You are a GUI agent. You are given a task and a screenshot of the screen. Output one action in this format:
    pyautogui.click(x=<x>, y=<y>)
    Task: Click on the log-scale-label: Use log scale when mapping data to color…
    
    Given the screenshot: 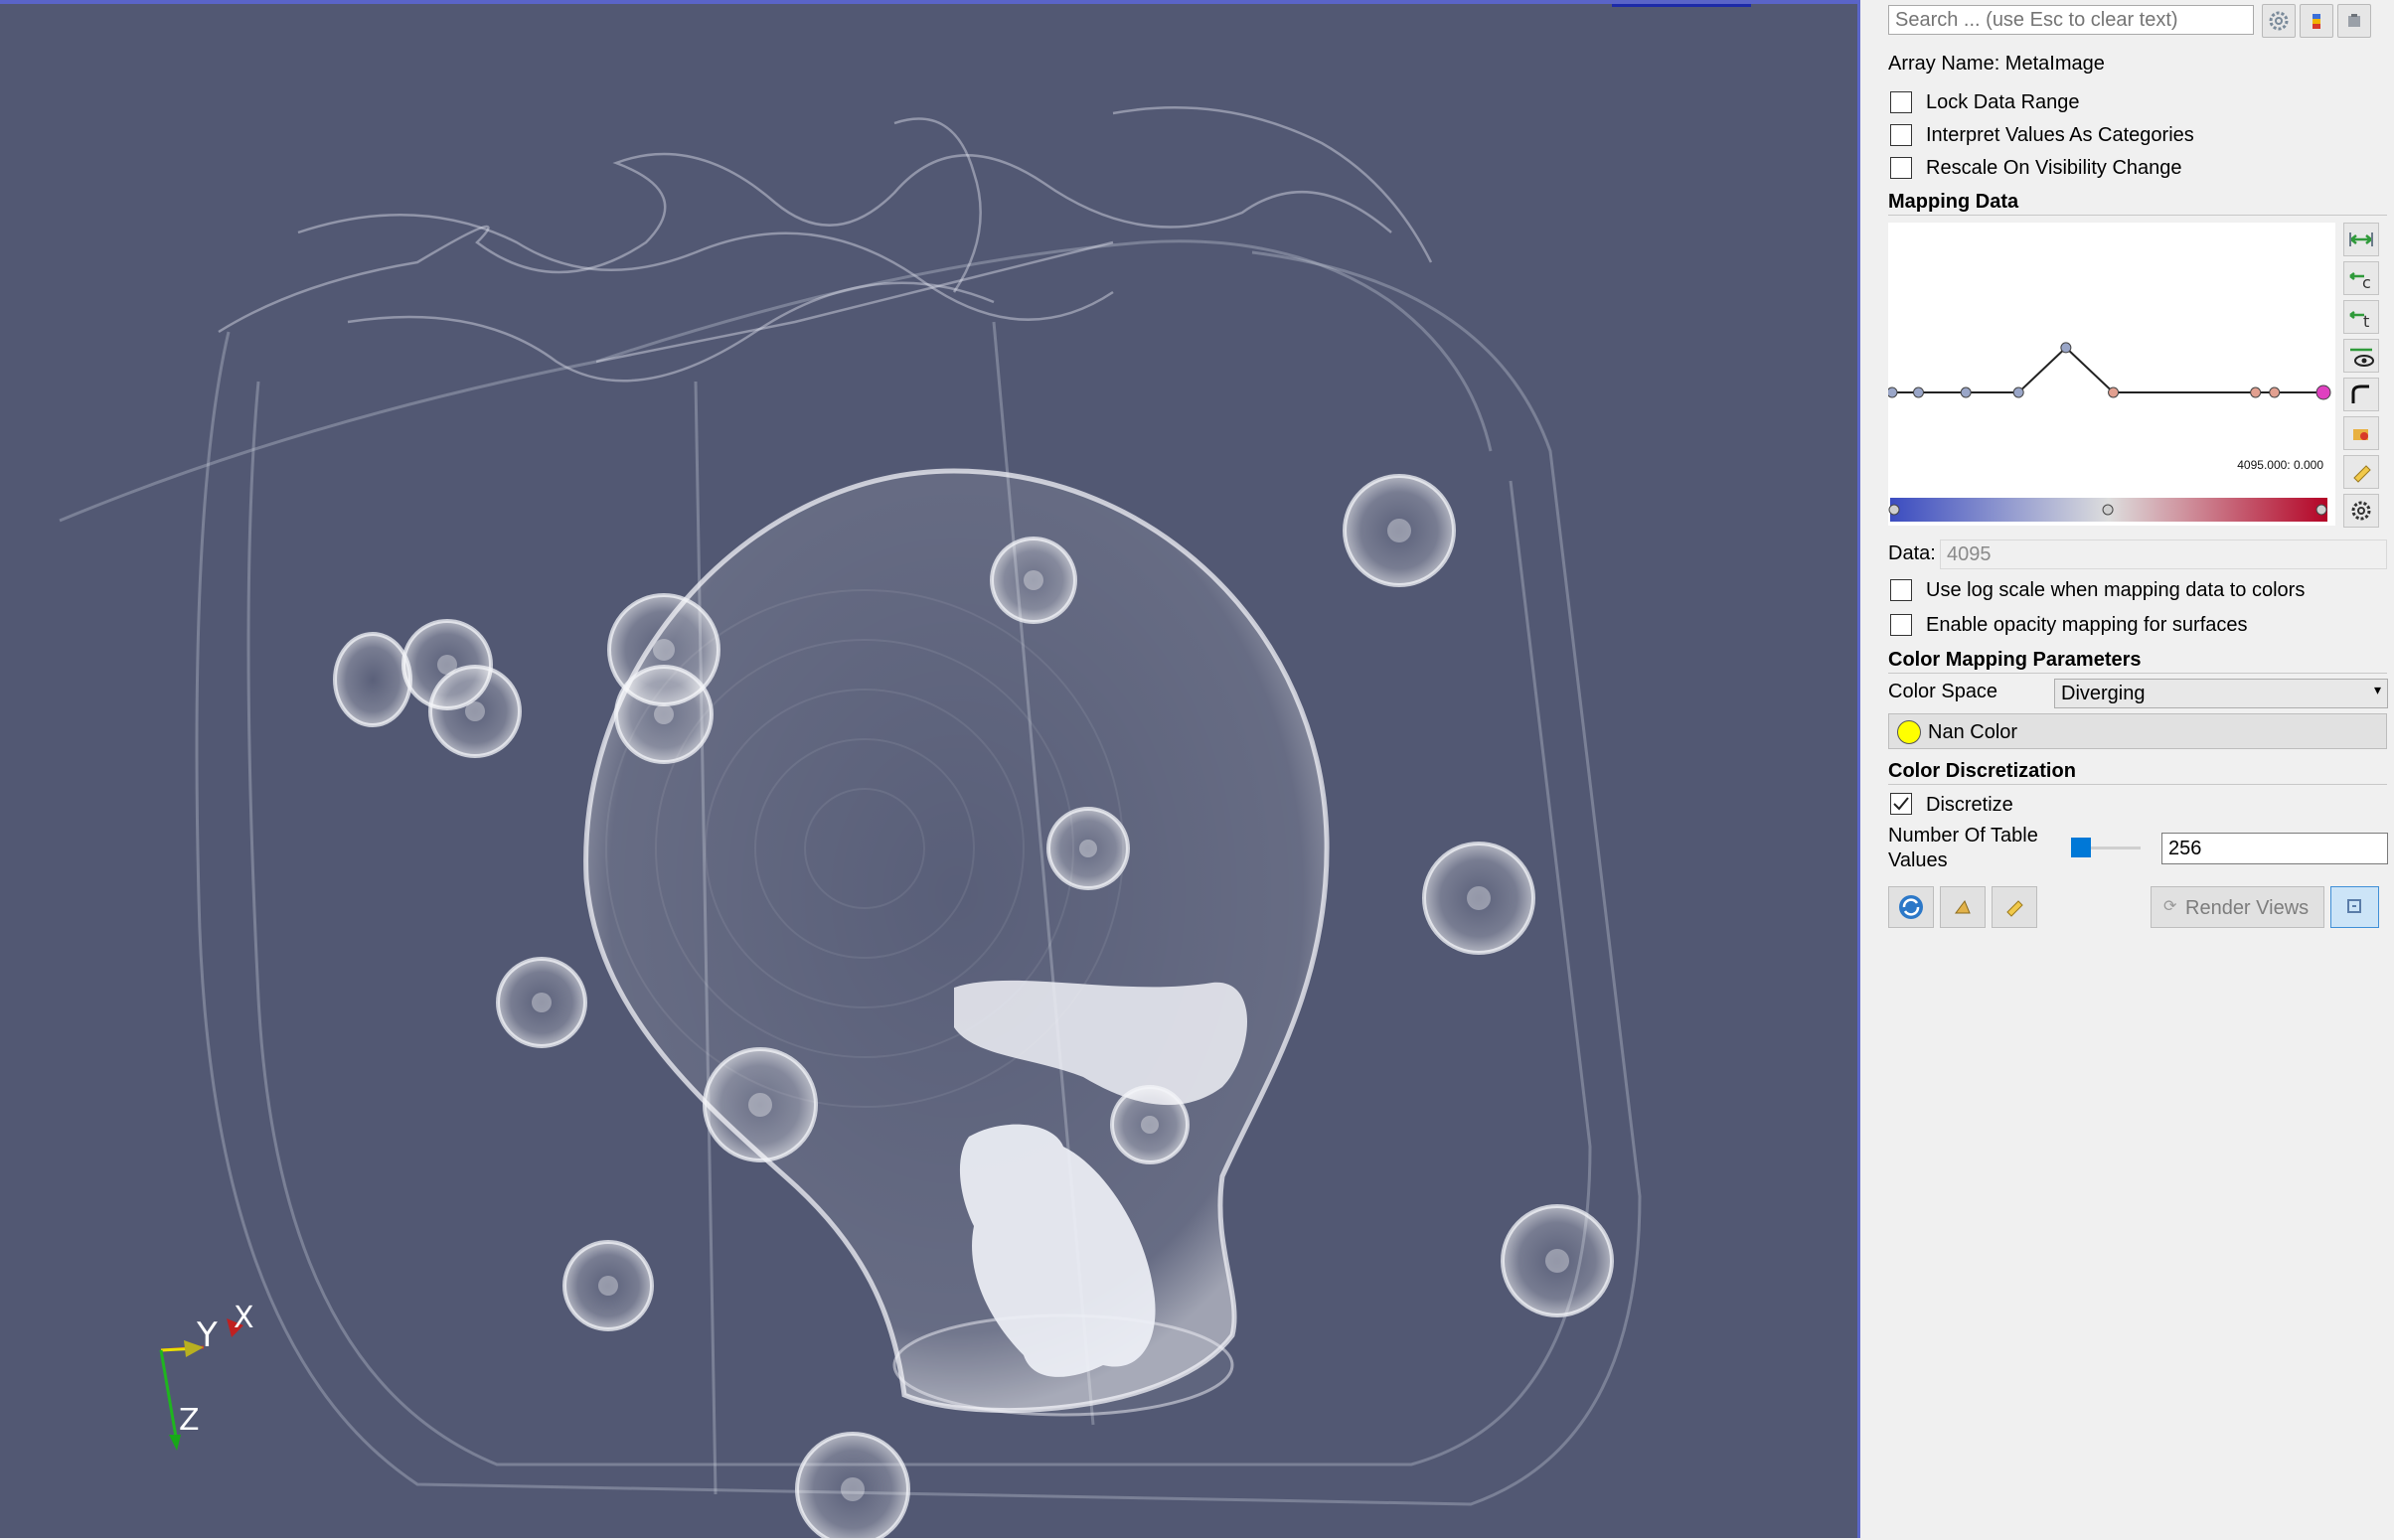 What is the action you would take?
    pyautogui.click(x=2116, y=590)
    